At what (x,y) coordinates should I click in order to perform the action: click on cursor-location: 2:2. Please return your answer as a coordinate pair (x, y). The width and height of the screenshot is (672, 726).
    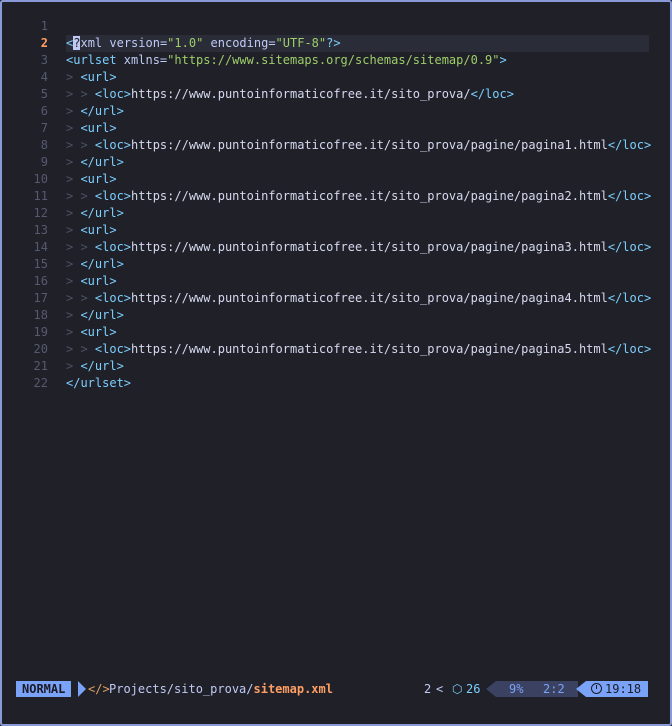
    Looking at the image, I should click on (554, 689).